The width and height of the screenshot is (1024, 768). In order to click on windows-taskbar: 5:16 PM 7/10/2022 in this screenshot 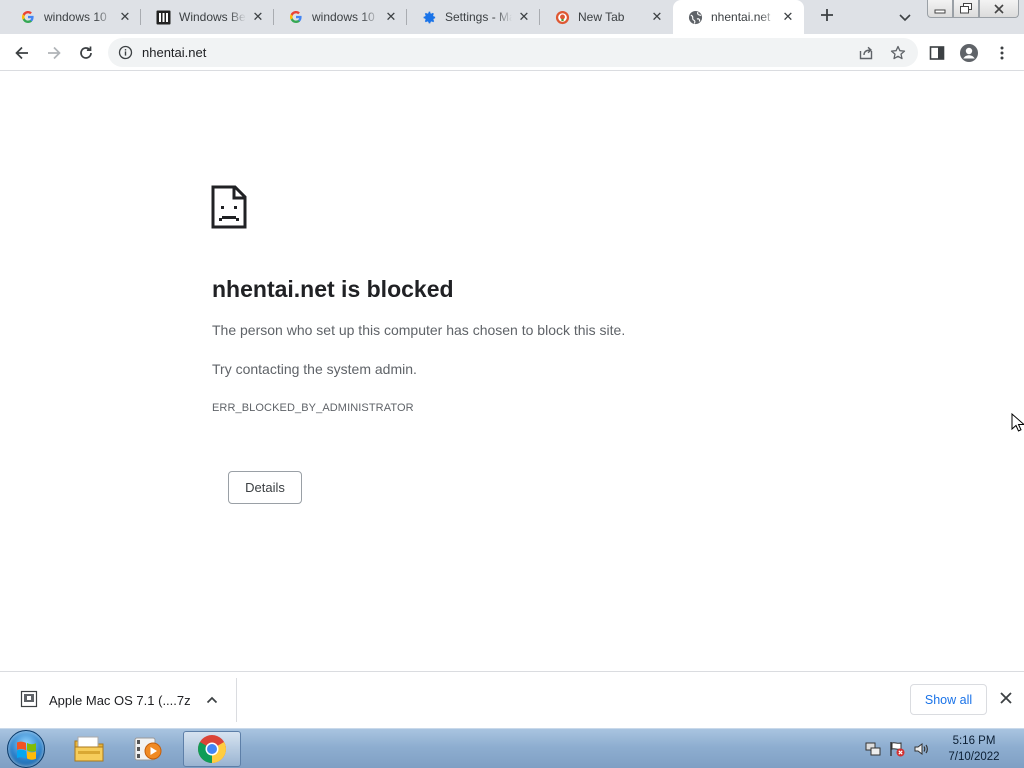, I will do `click(512, 748)`.